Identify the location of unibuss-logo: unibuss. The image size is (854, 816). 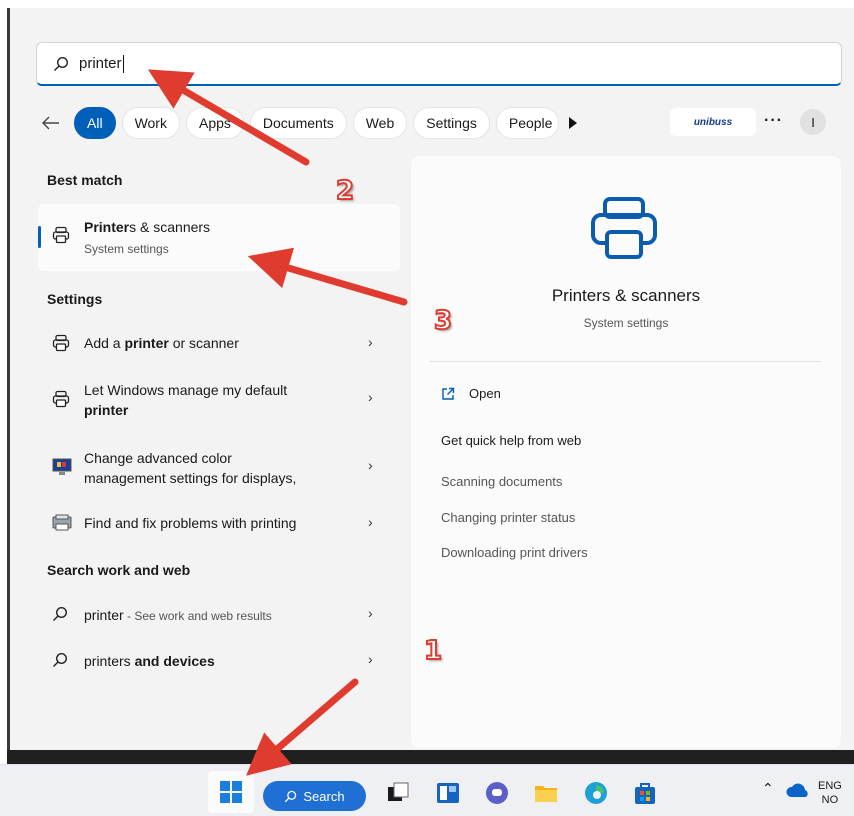
(713, 122).